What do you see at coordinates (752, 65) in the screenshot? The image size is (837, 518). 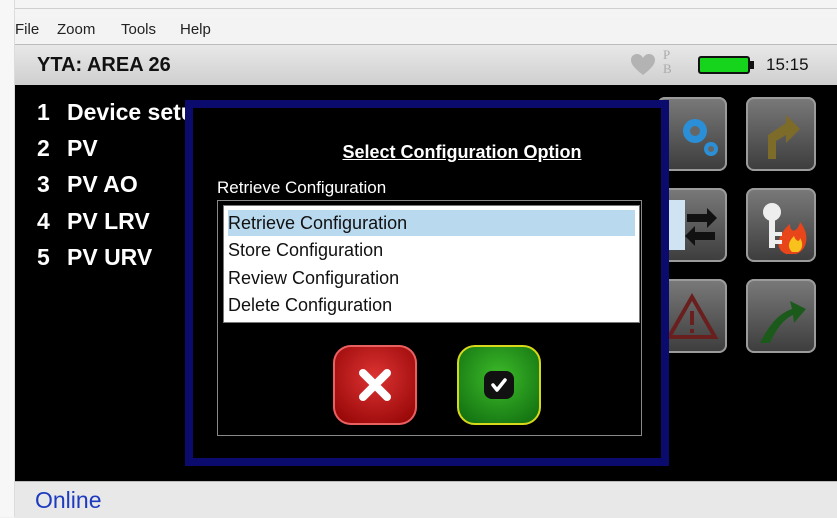 I see `battery-tip` at bounding box center [752, 65].